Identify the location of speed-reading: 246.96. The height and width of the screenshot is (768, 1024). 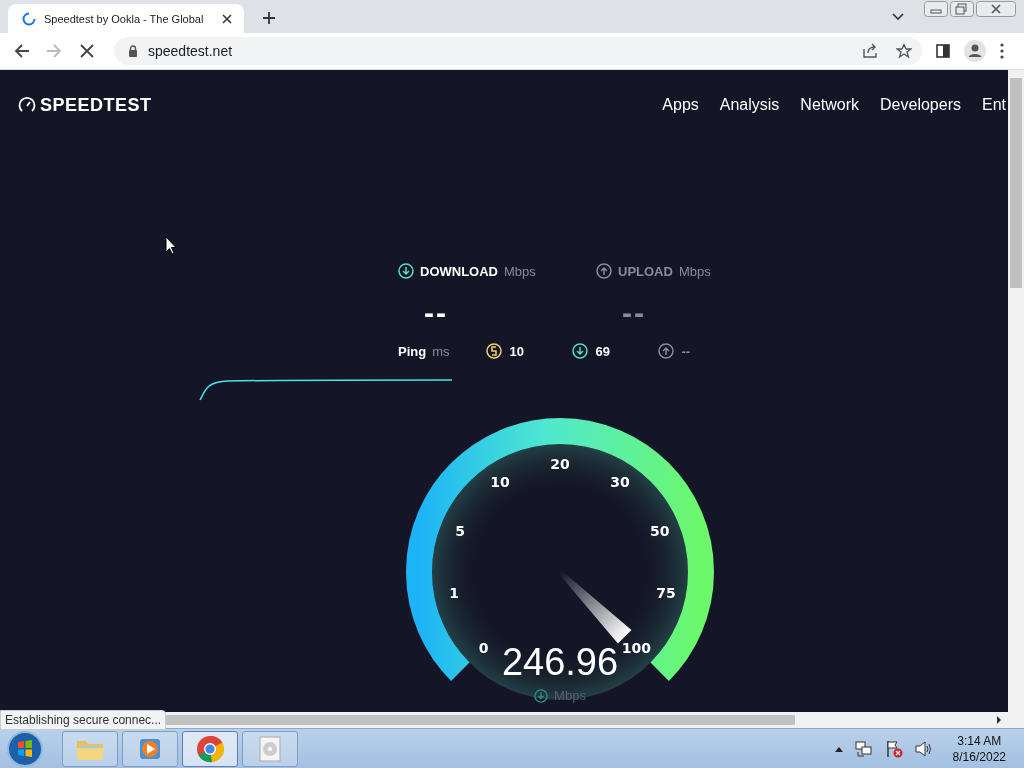
(560, 662).